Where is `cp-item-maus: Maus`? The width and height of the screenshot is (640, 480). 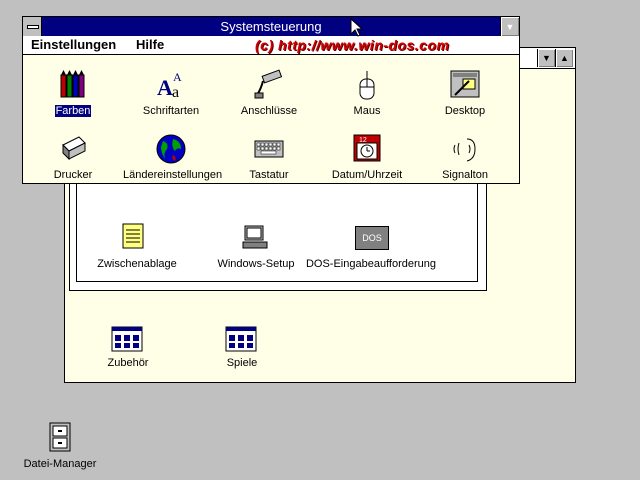
cp-item-maus: Maus is located at coordinates (367, 97).